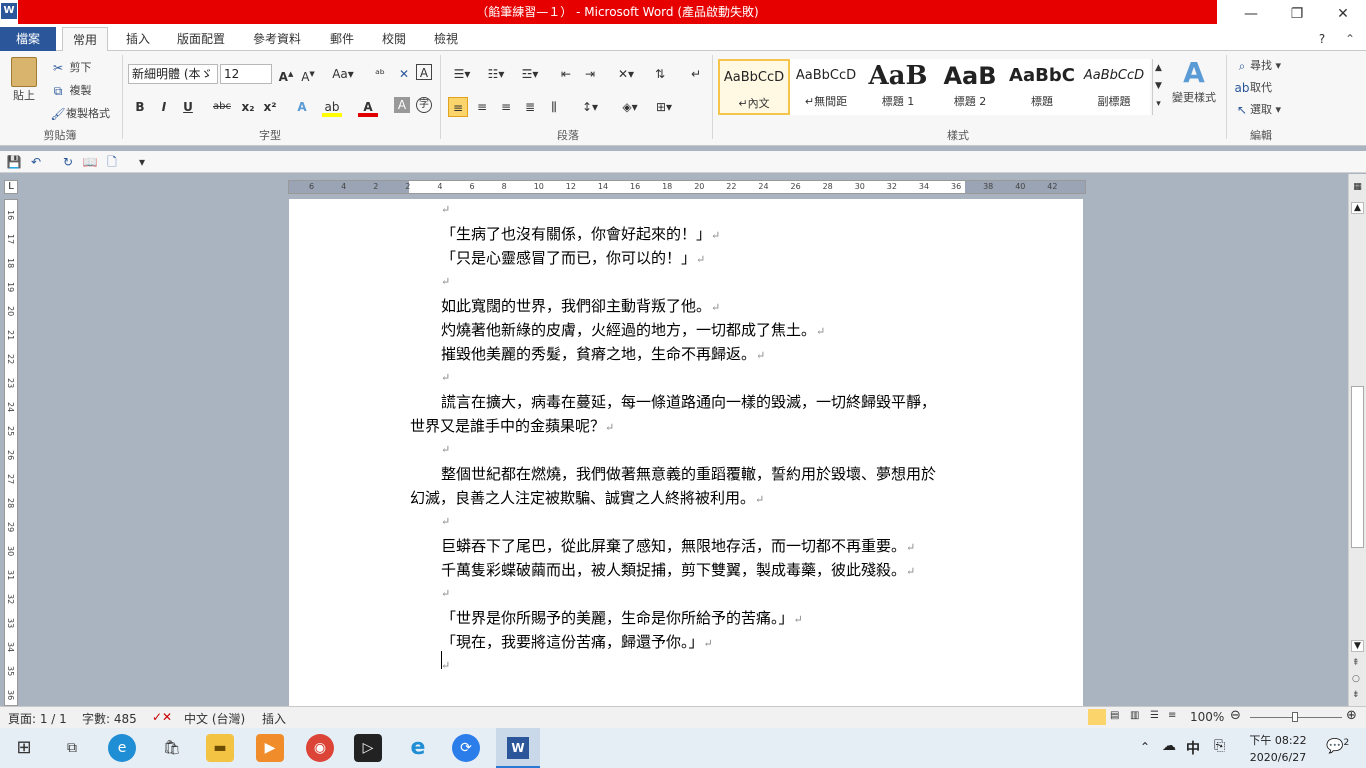 The width and height of the screenshot is (1366, 768). What do you see at coordinates (660, 74) in the screenshot?
I see `sort-icon: ⇅` at bounding box center [660, 74].